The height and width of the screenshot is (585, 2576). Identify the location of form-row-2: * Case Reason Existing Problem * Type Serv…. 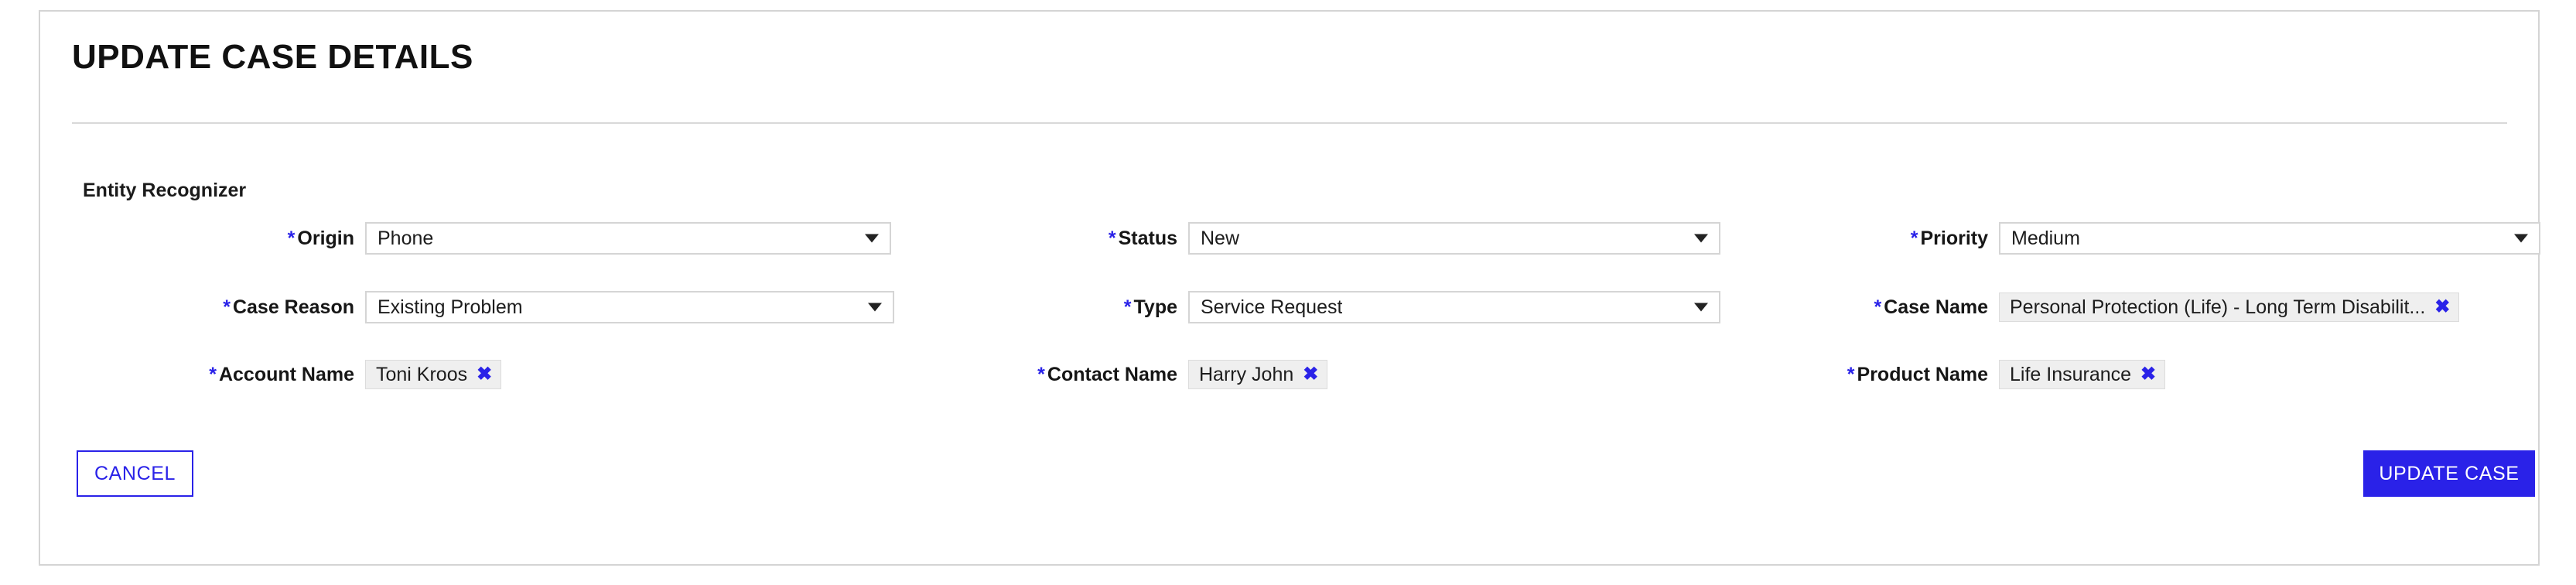
(1290, 307).